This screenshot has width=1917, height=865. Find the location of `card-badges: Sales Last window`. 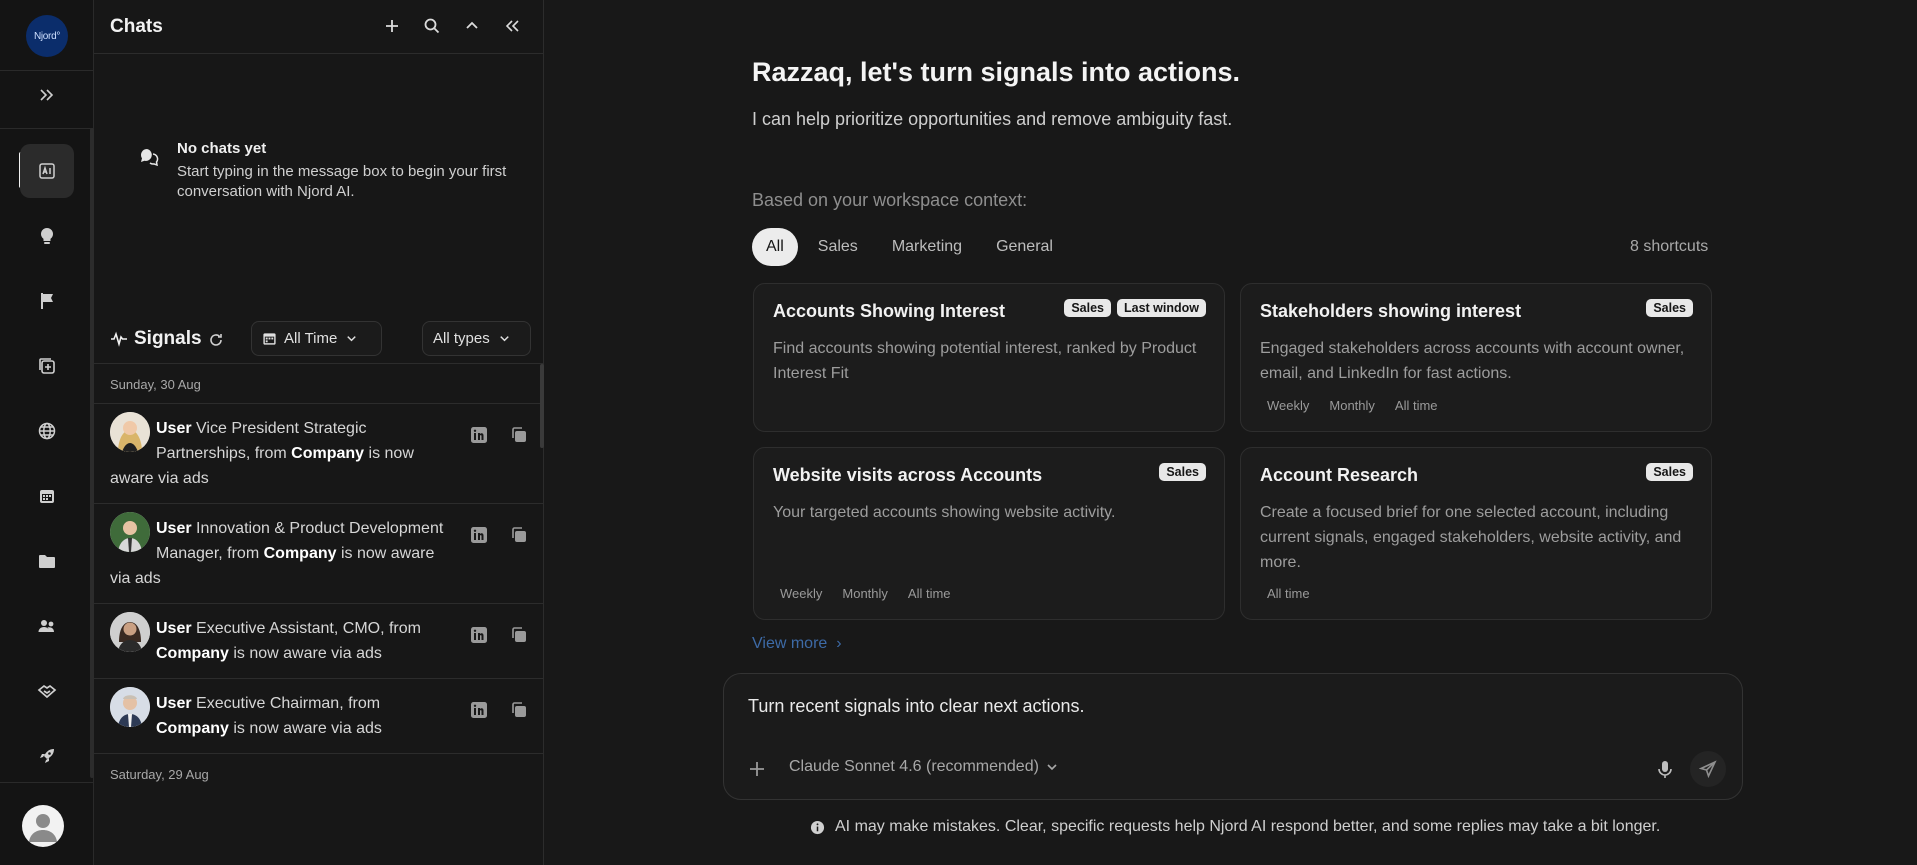

card-badges: Sales Last window is located at coordinates (1135, 308).